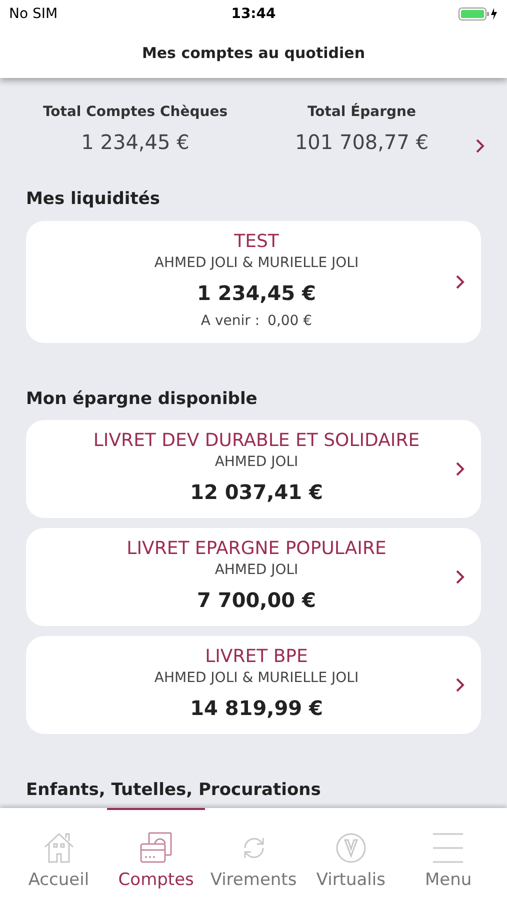 This screenshot has height=900, width=507. What do you see at coordinates (59, 848) in the screenshot?
I see `house-icon` at bounding box center [59, 848].